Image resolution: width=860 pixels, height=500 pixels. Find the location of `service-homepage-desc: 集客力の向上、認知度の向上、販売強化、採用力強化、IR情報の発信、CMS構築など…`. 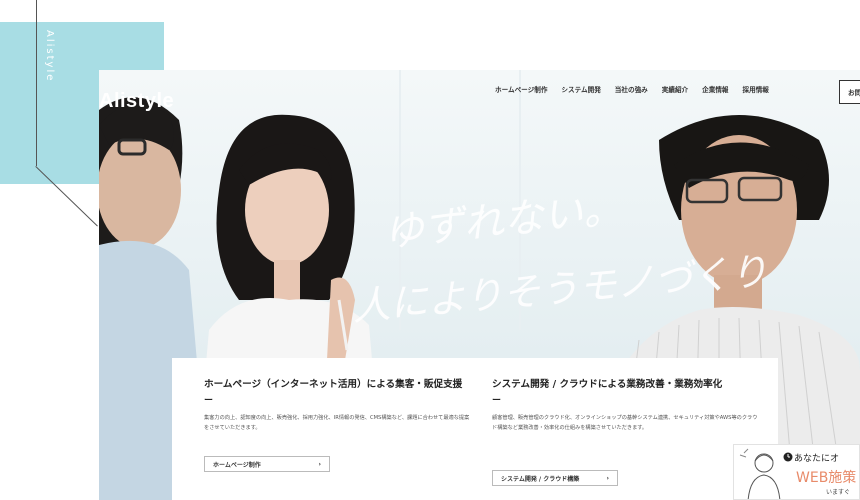

service-homepage-desc: 集客力の向上、認知度の向上、販売強化、採用力強化、IR情報の発信、CMS構築など… is located at coordinates (337, 423).